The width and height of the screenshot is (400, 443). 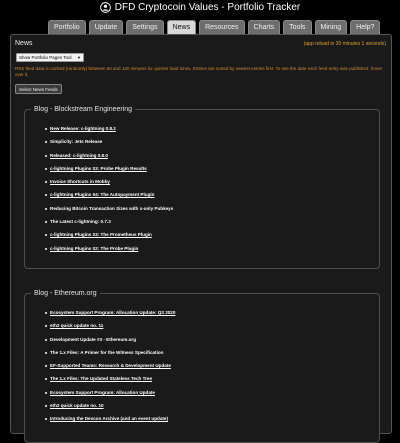 I want to click on list-item: Development Update #3 - Ethereum.org, so click(x=110, y=341).